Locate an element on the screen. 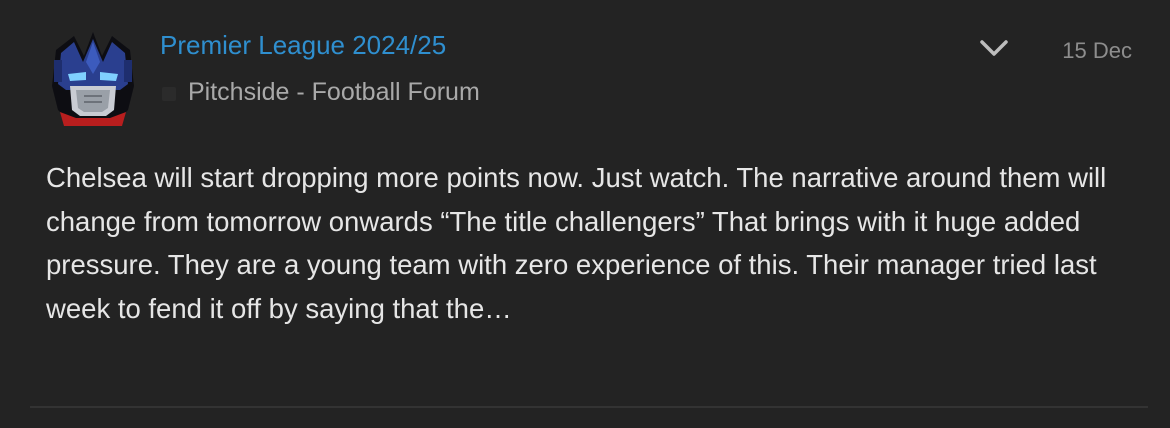 Image resolution: width=1170 pixels, height=428 pixels. forum-info: Pitchside - Football Forum is located at coordinates (321, 92).